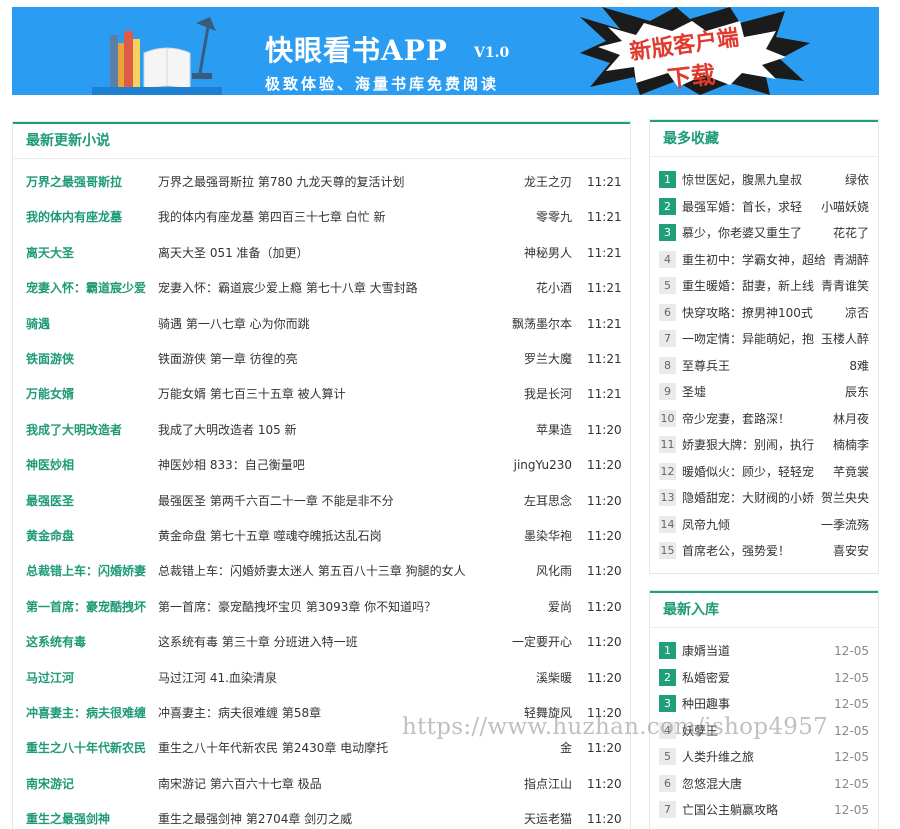 Image resolution: width=900 pixels, height=829 pixels. What do you see at coordinates (842, 286) in the screenshot?
I see `author-name: 青青谁笑` at bounding box center [842, 286].